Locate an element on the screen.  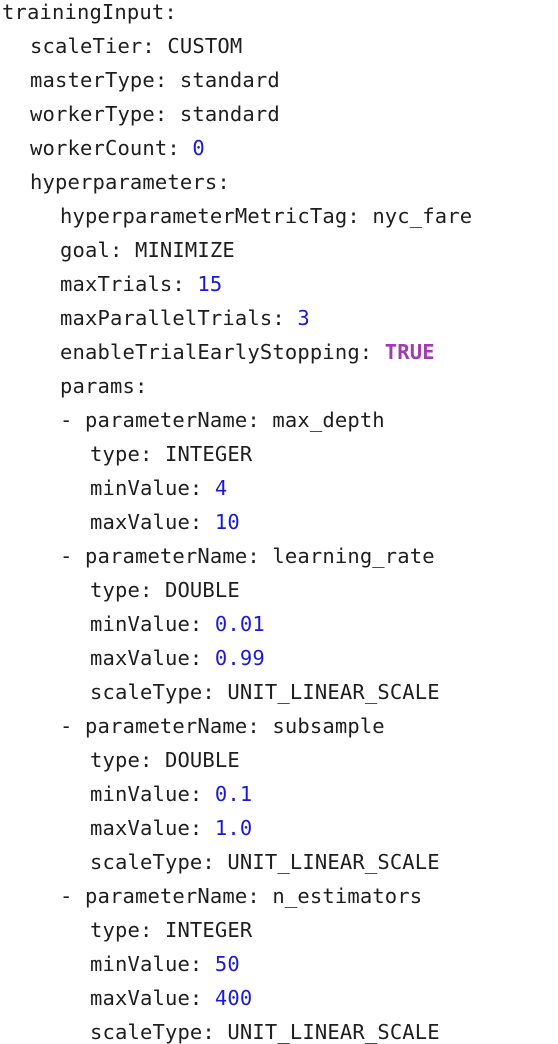
yaml-number-value: 400 is located at coordinates (233, 998).